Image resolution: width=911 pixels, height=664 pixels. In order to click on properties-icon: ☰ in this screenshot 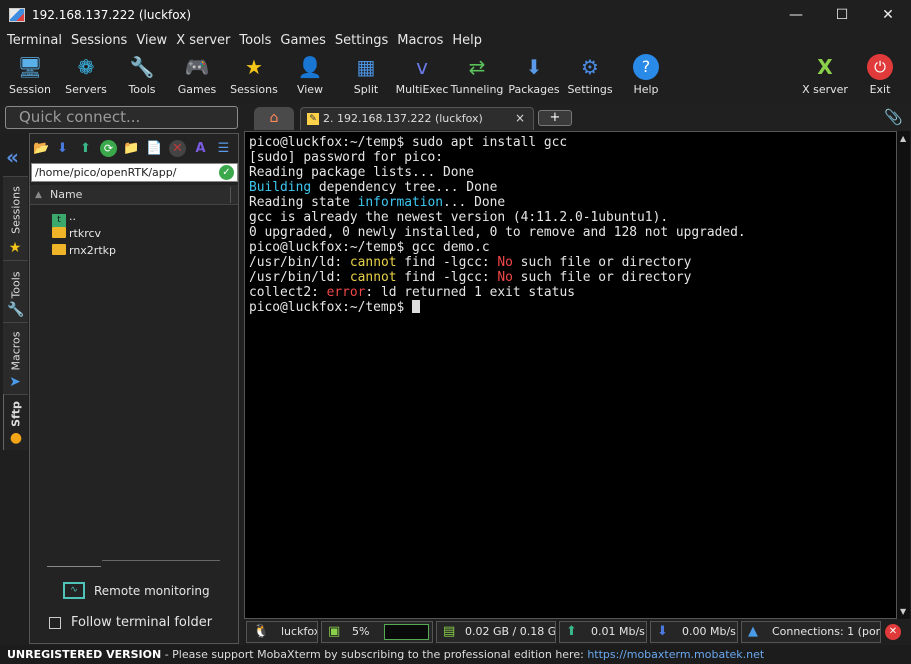, I will do `click(223, 148)`.